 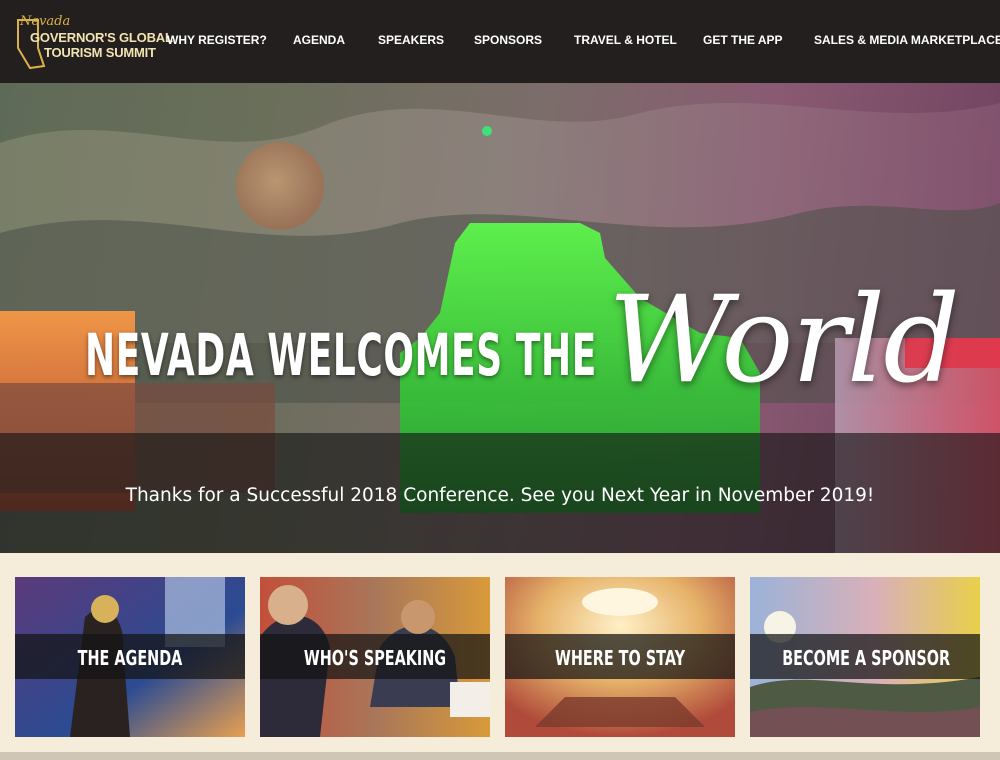 I want to click on nav-get-the-app: GET THE APP, so click(x=743, y=40).